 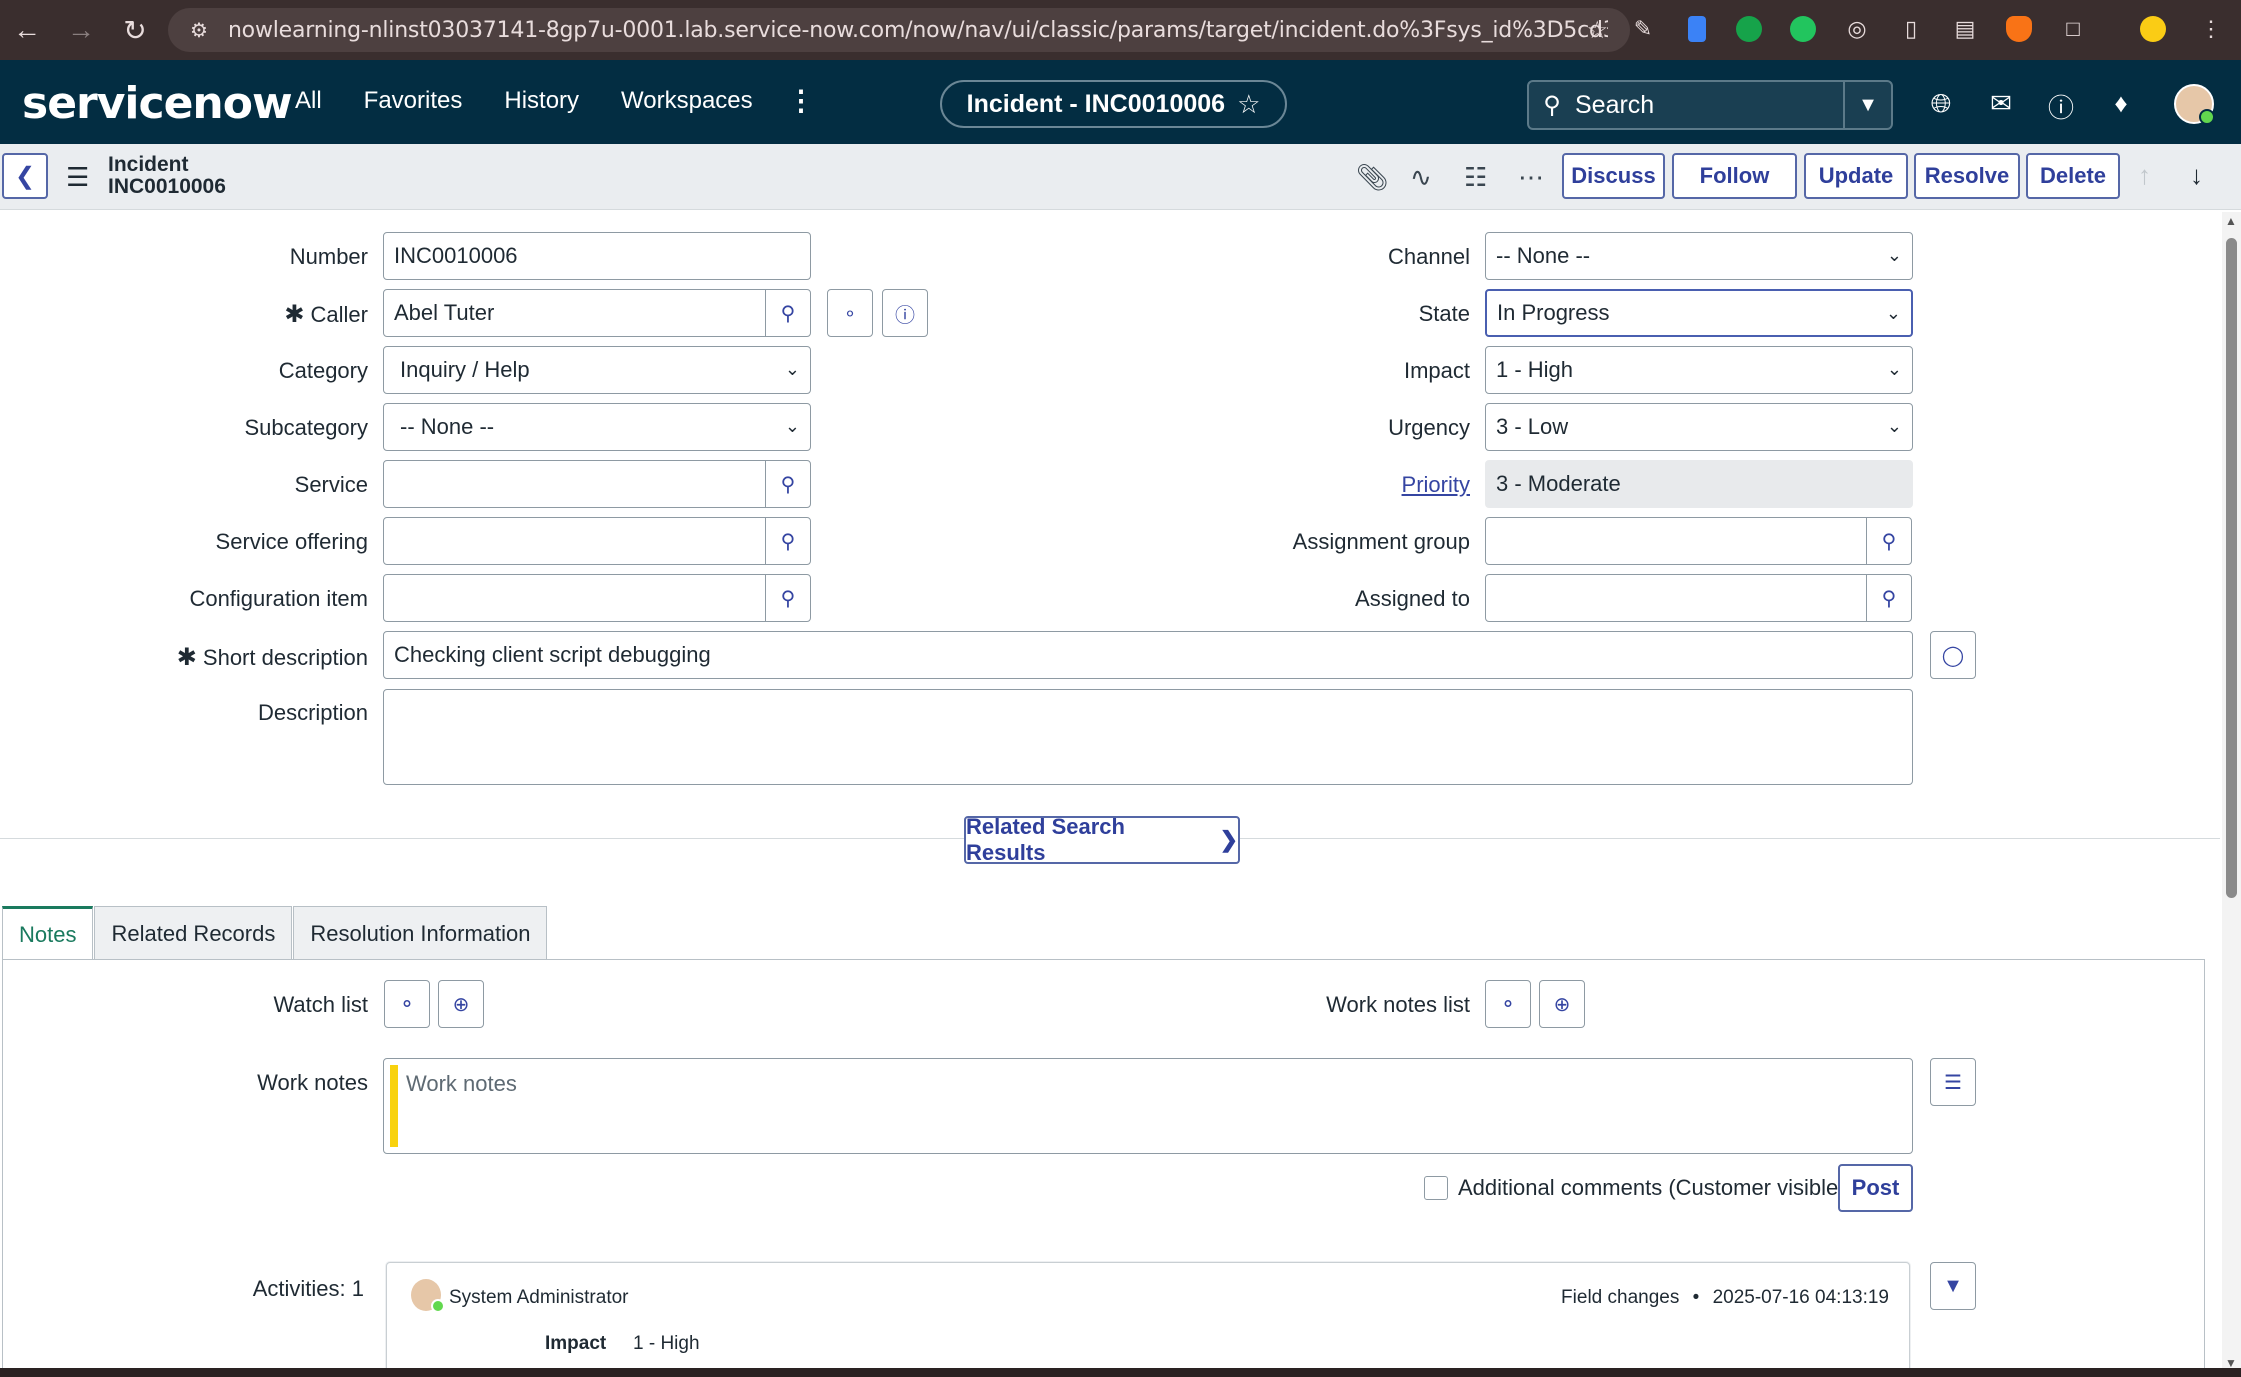 I want to click on fox-extension-icon, so click(x=2019, y=29).